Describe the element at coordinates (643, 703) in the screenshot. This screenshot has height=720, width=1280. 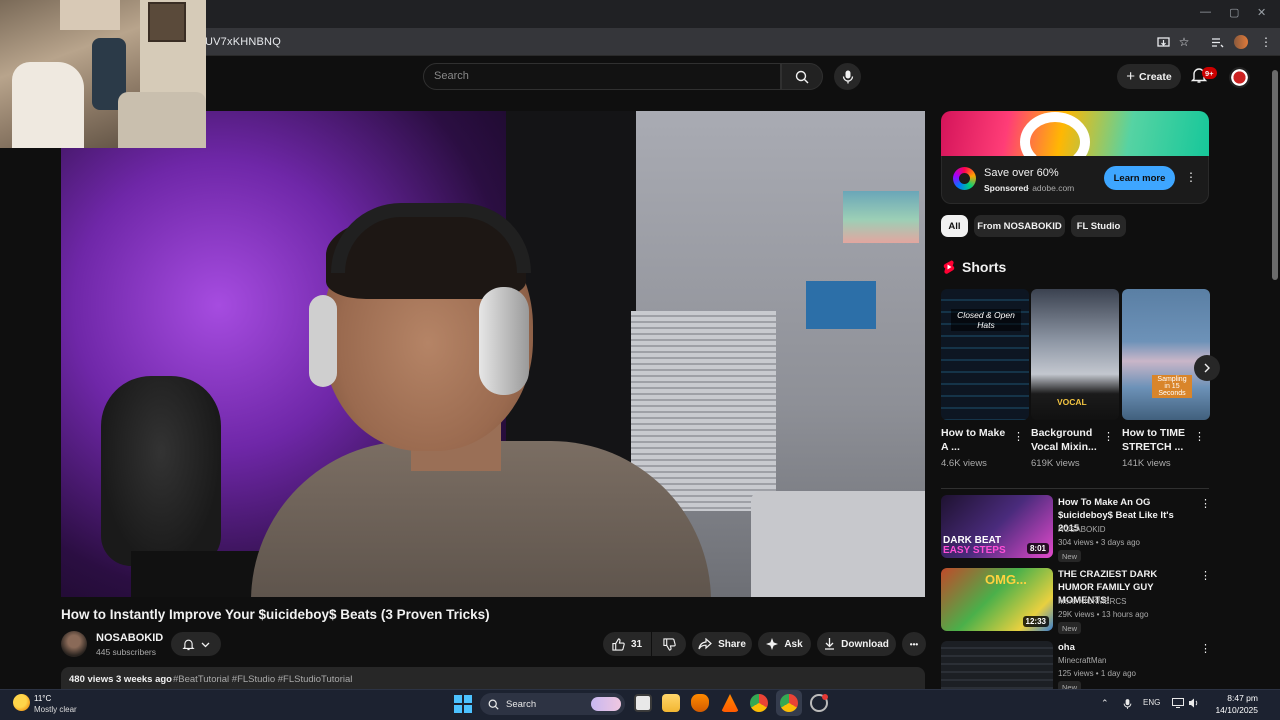
I see `task-view-icon` at that location.